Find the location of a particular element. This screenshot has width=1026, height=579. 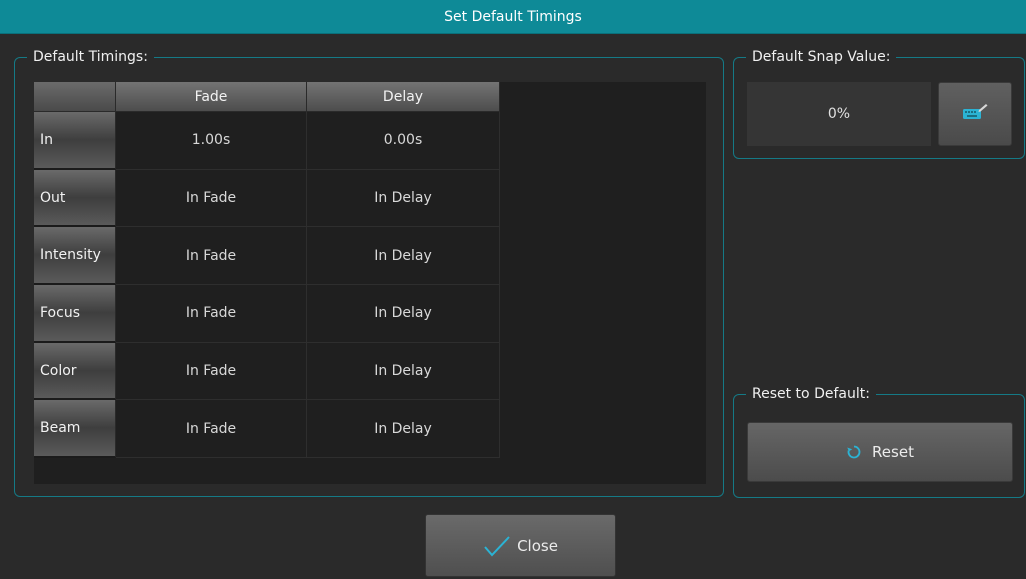

column-header-fade: Fade is located at coordinates (211, 97).